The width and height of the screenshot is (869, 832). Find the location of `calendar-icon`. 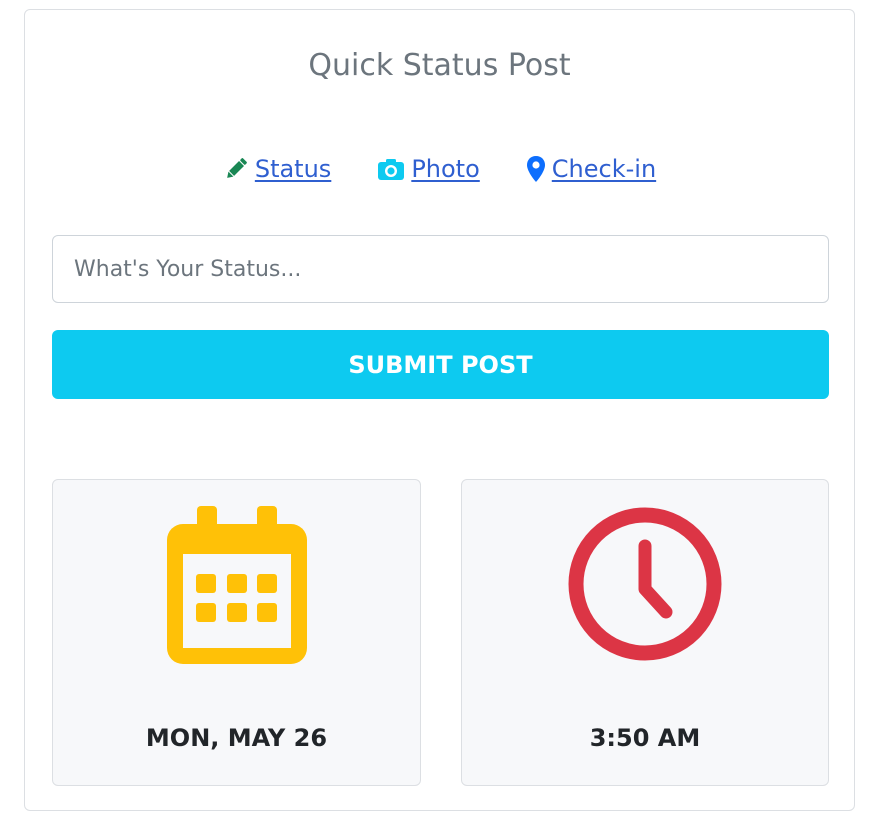

calendar-icon is located at coordinates (236, 586).